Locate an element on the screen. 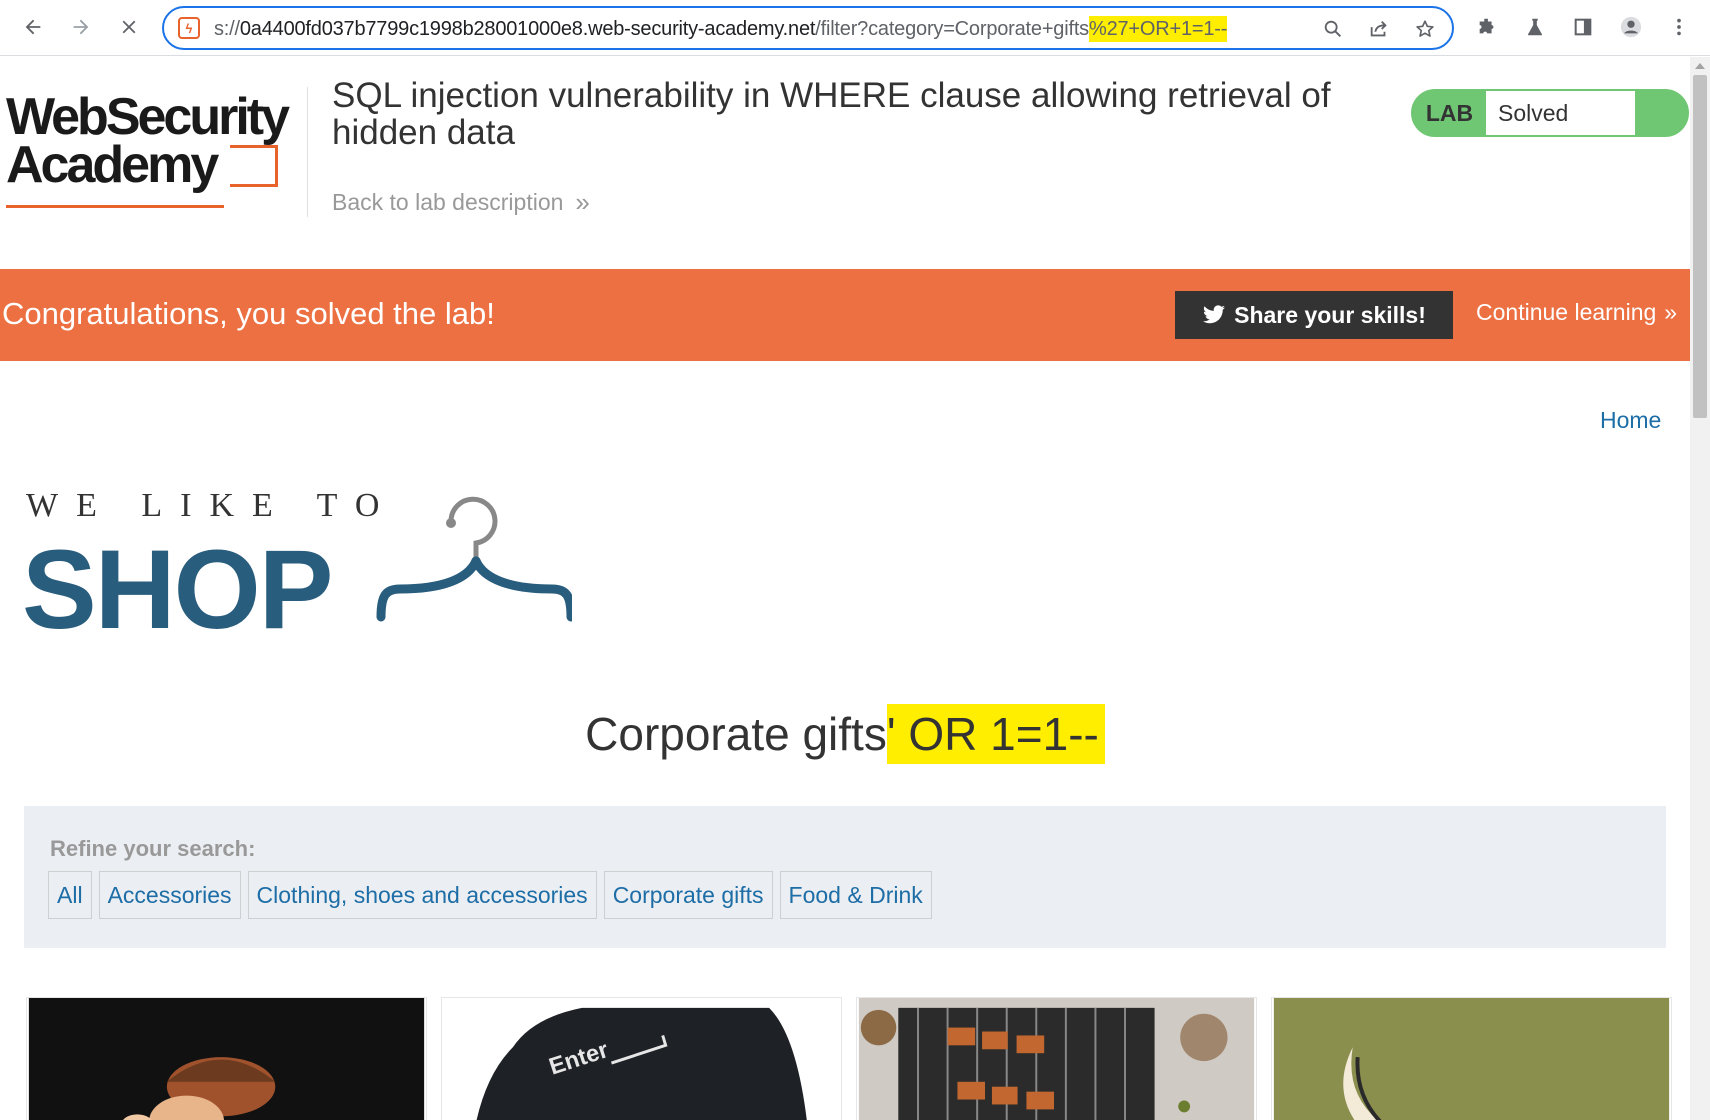  lab-badge-label: LAB is located at coordinates (1449, 112).